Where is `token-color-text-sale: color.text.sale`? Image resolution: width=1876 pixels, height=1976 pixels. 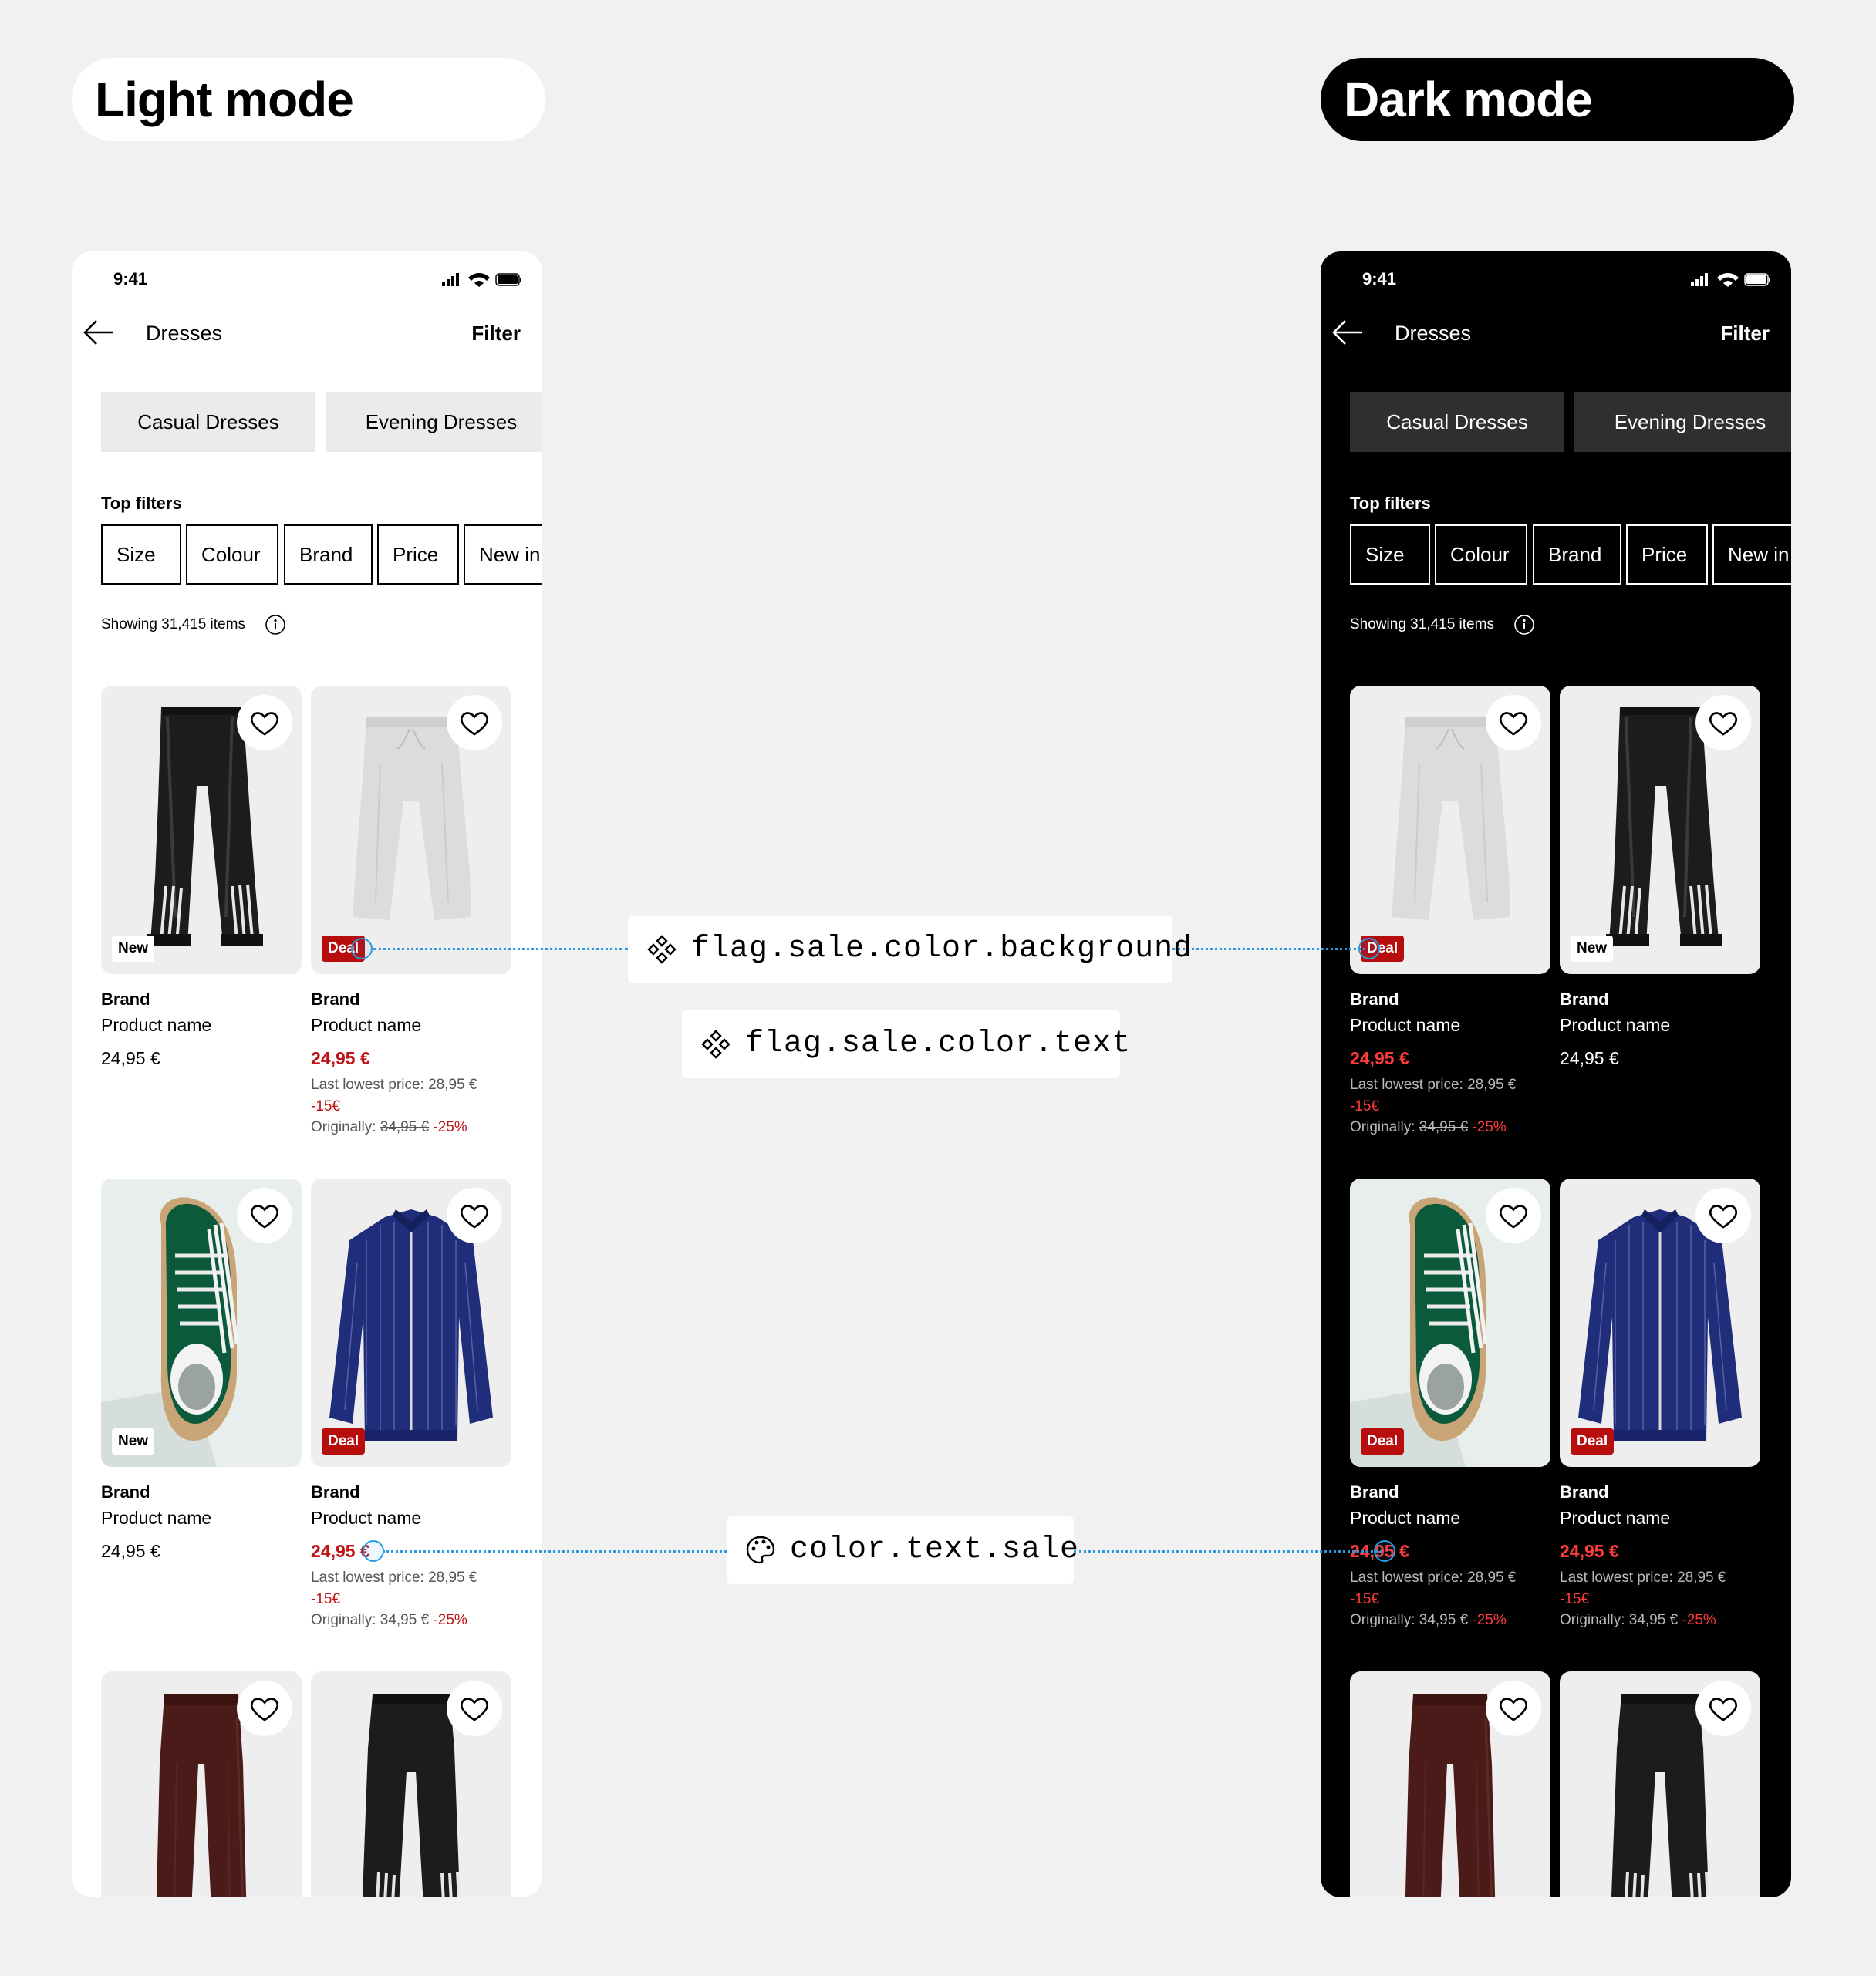
token-color-text-sale: color.text.sale is located at coordinates (902, 1550).